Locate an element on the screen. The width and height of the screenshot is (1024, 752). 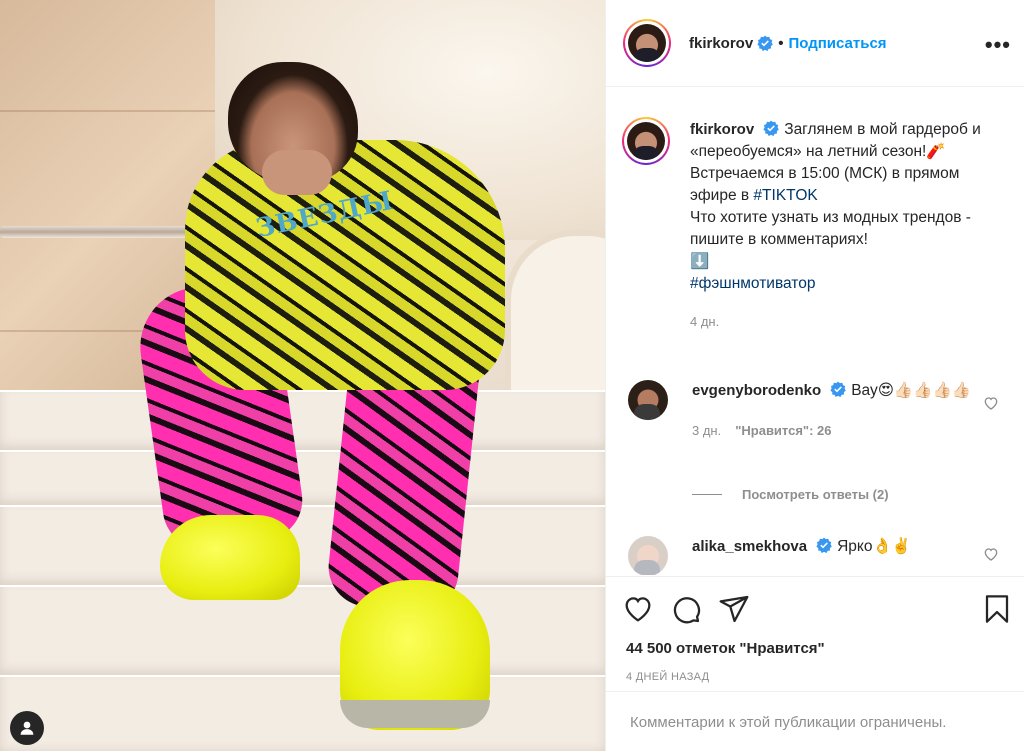
author-avatar is located at coordinates (647, 43).